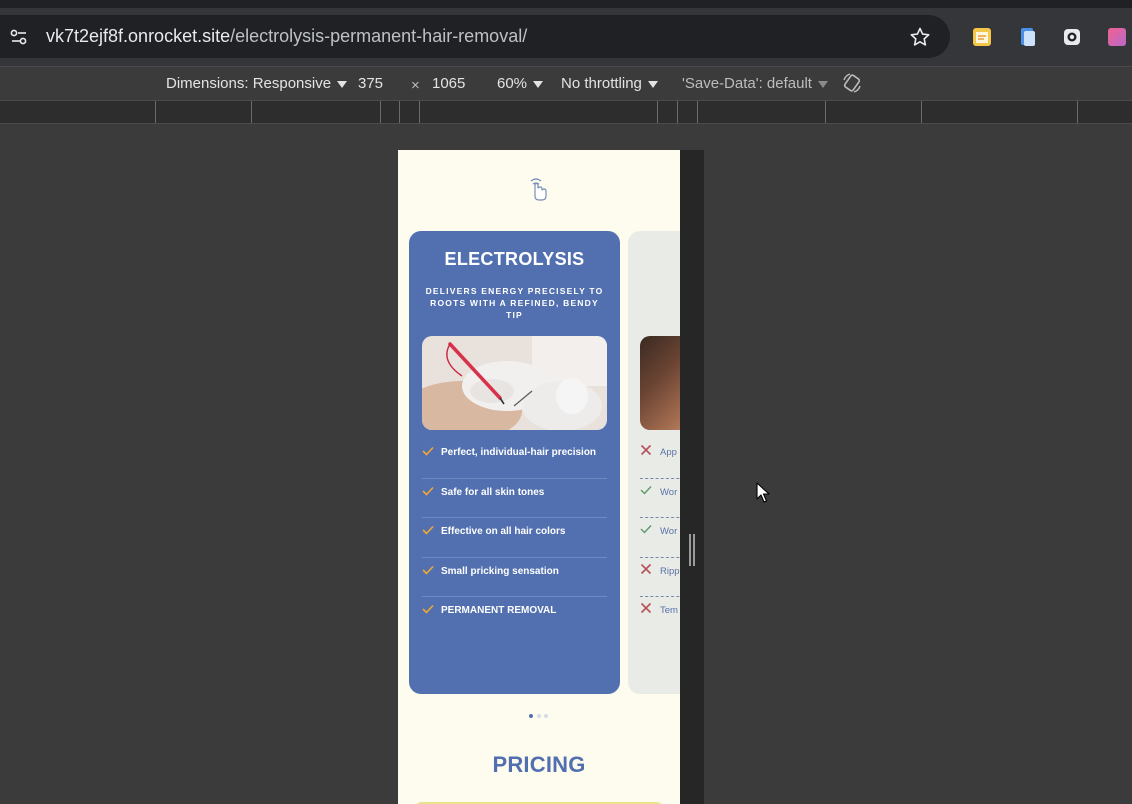  Describe the element at coordinates (514, 383) in the screenshot. I see `electrolysis-treatment-photo` at that location.